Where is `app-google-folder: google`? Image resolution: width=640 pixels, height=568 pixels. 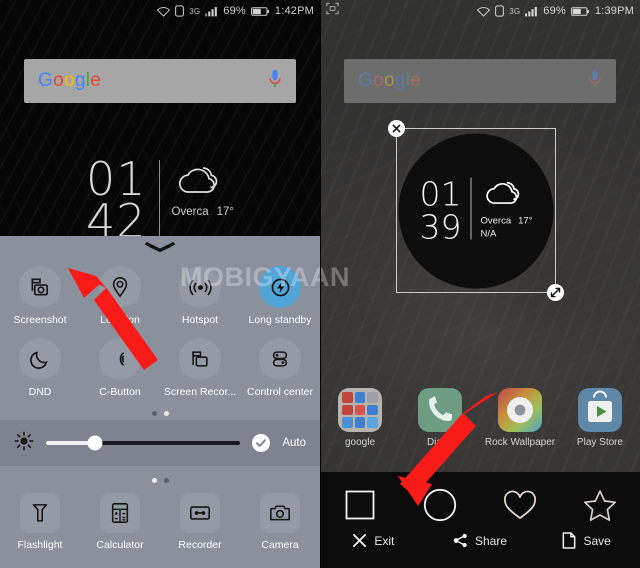 app-google-folder: google is located at coordinates (360, 418).